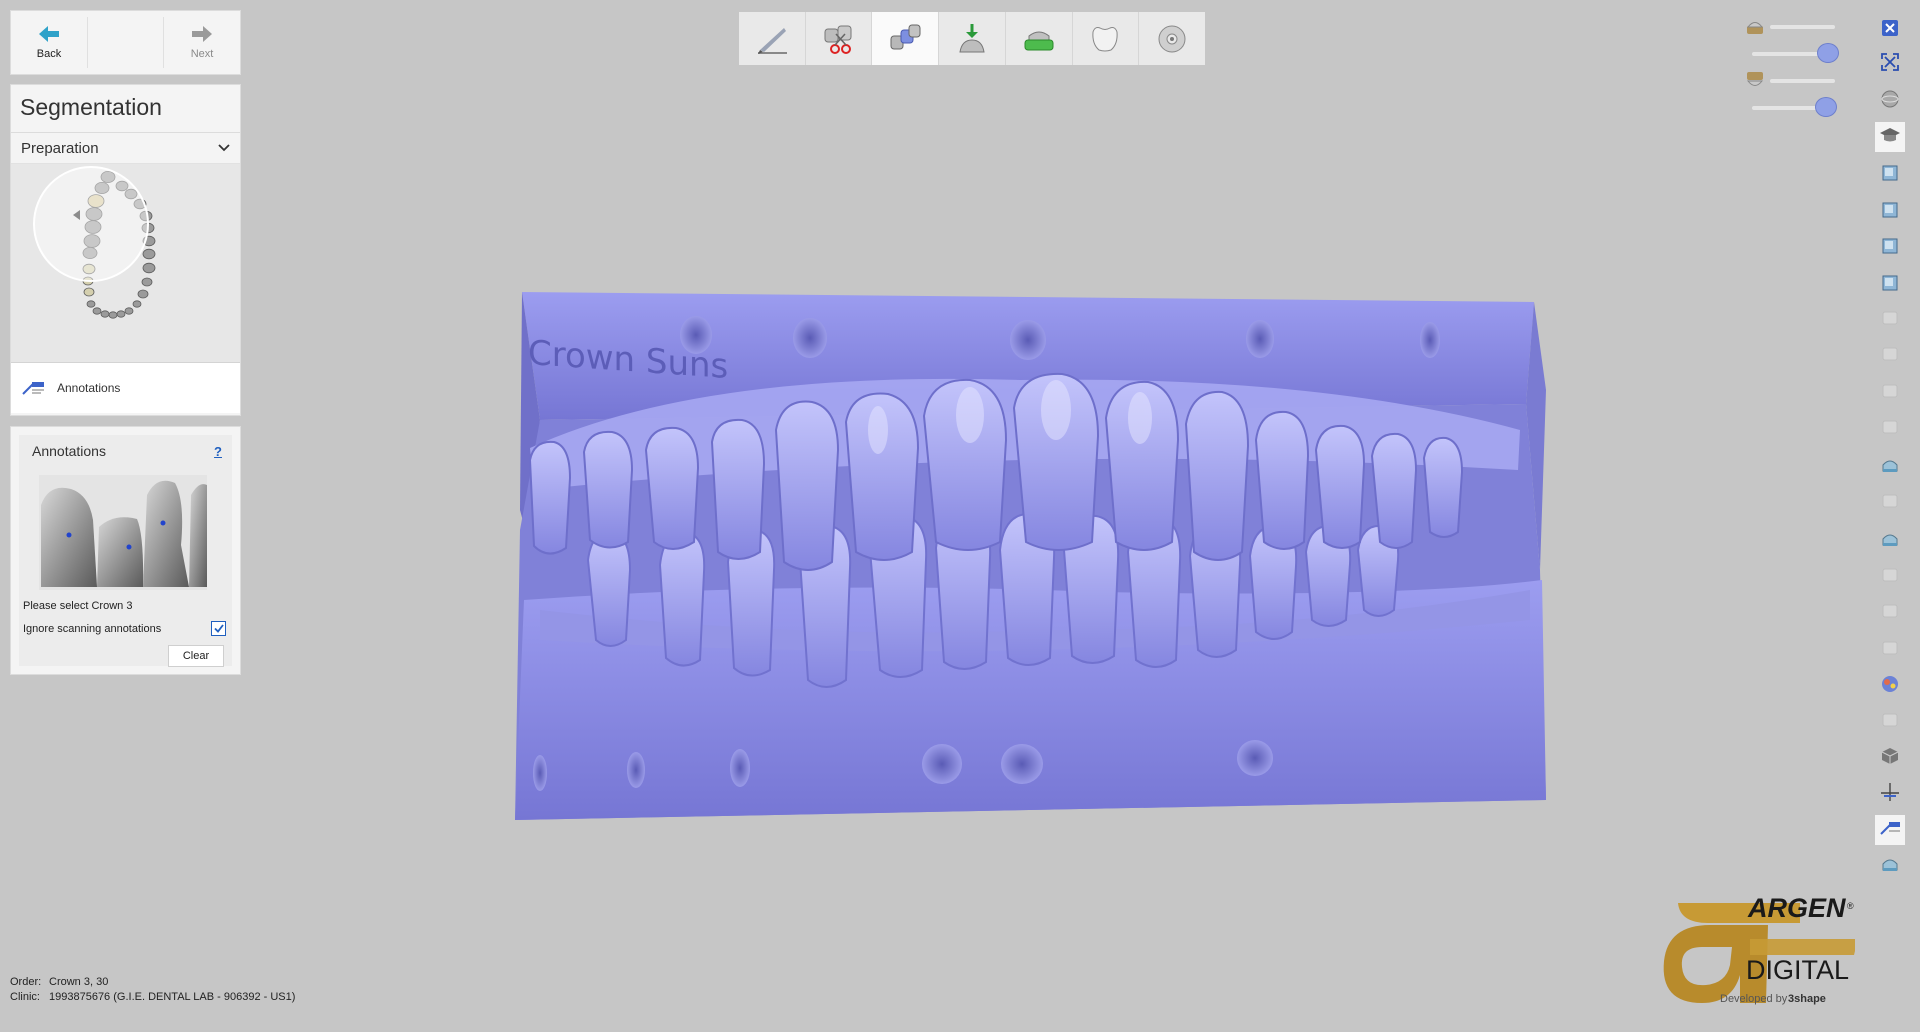 The image size is (1920, 1032). What do you see at coordinates (772, 38) in the screenshot?
I see `step-pen` at bounding box center [772, 38].